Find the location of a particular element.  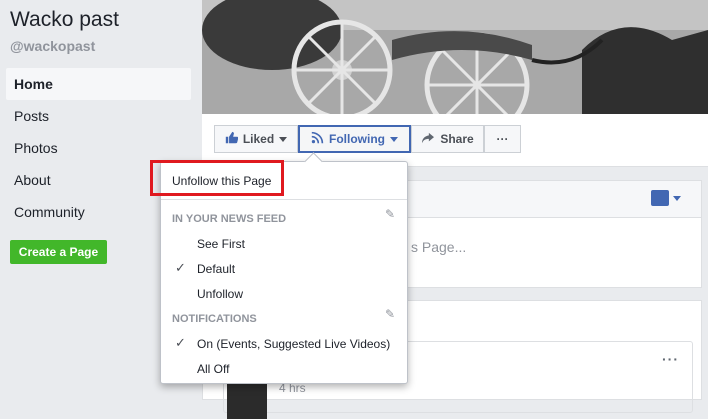

post-more-icon: ··· is located at coordinates (670, 359).